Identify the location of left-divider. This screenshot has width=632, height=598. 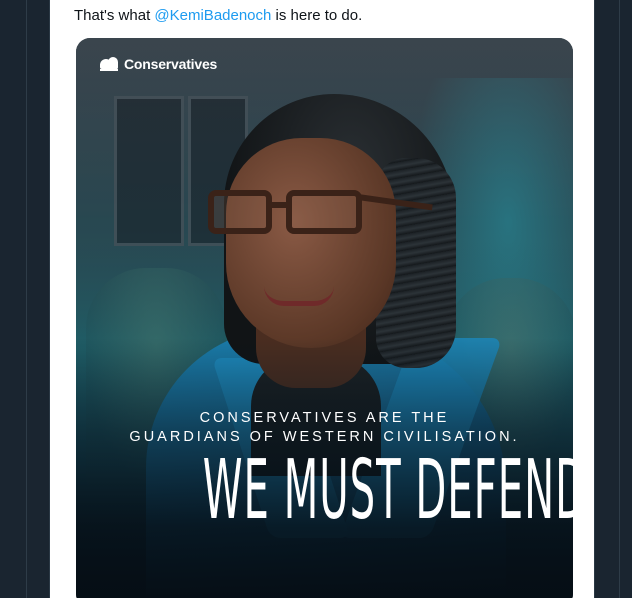
(26, 299).